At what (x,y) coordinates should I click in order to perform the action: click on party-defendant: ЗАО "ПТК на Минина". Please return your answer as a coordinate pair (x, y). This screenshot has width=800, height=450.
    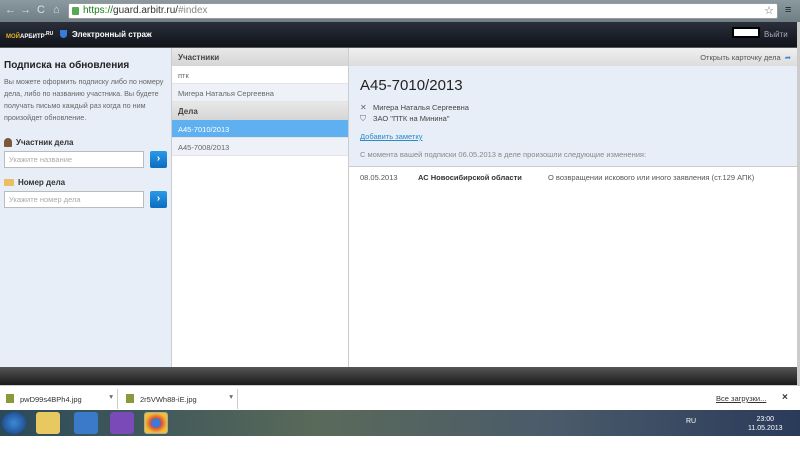
    Looking at the image, I should click on (411, 118).